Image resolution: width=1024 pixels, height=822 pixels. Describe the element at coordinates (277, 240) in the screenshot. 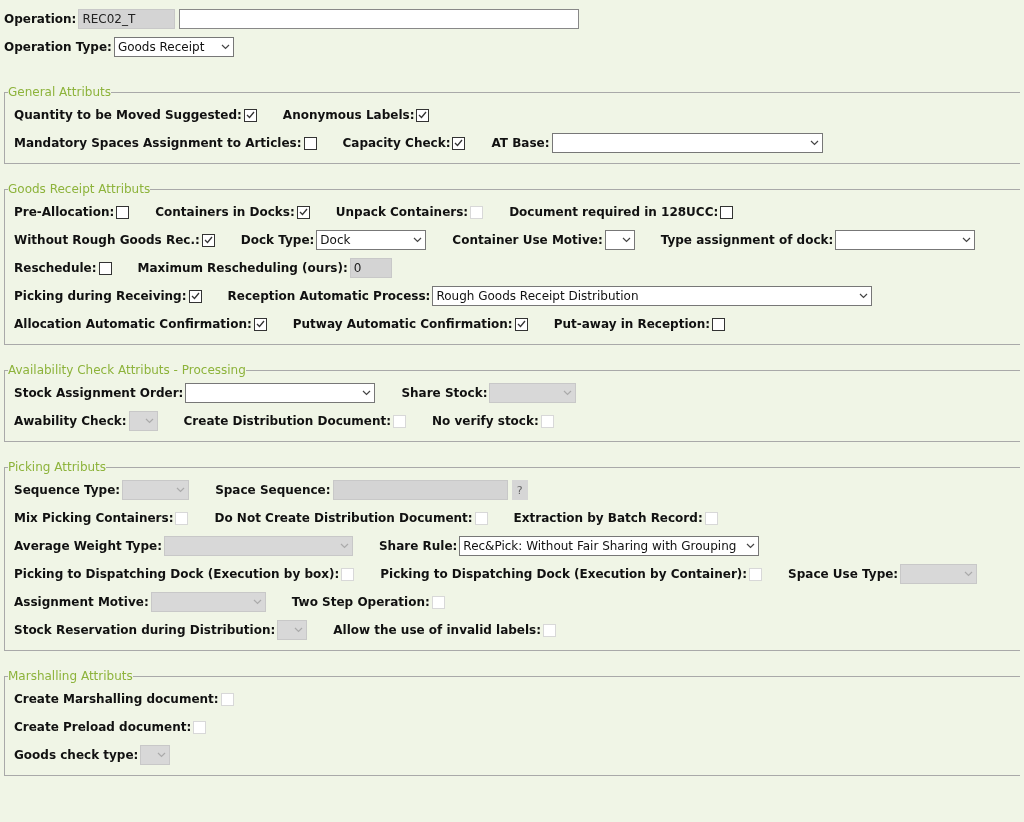

I see `field-label: Dock Type:` at that location.